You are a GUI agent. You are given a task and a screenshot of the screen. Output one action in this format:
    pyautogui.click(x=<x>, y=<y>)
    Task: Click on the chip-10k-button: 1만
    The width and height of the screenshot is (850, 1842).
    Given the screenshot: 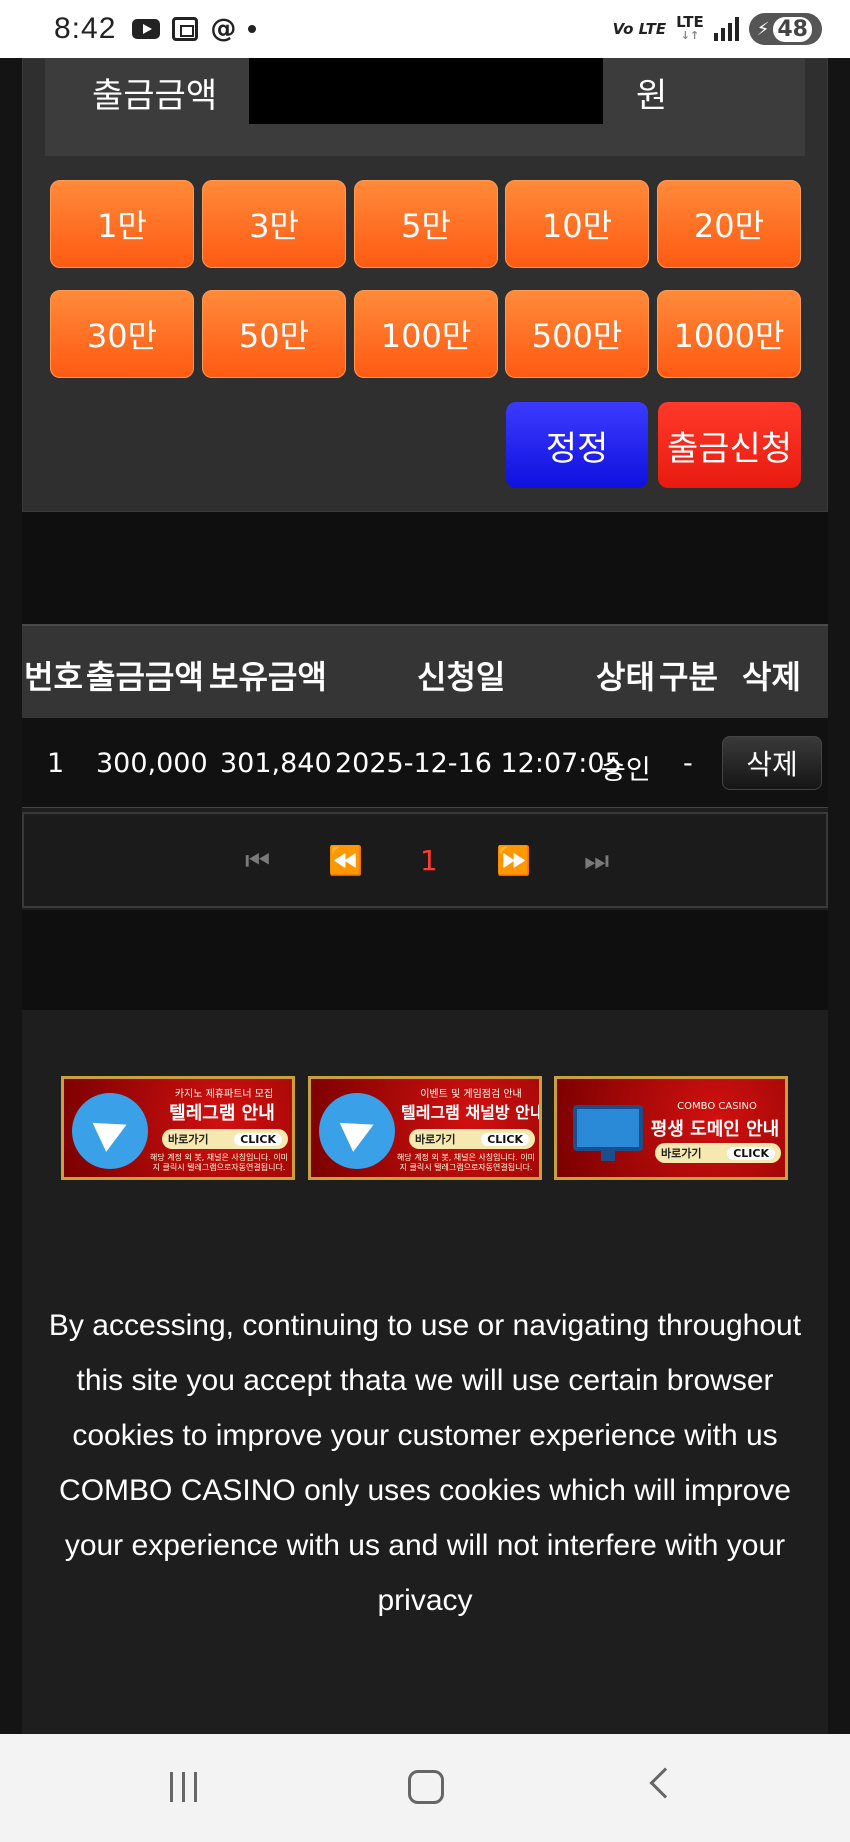 What is the action you would take?
    pyautogui.click(x=122, y=224)
    